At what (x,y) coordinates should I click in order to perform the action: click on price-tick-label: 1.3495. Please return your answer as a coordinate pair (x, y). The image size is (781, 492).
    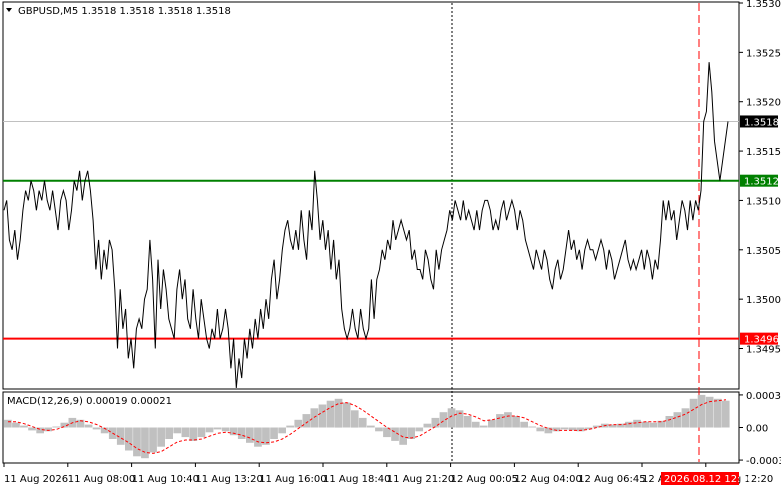
    Looking at the image, I should click on (763, 350).